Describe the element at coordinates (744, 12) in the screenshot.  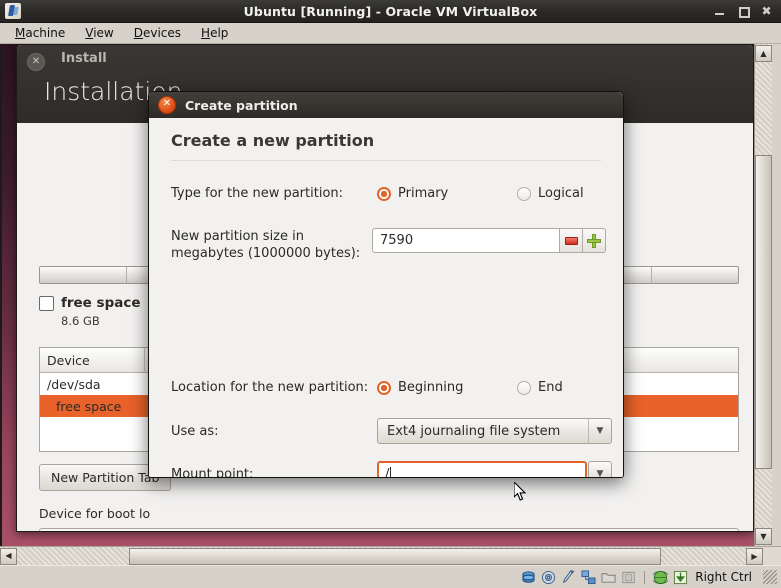
I see `maximize-button` at that location.